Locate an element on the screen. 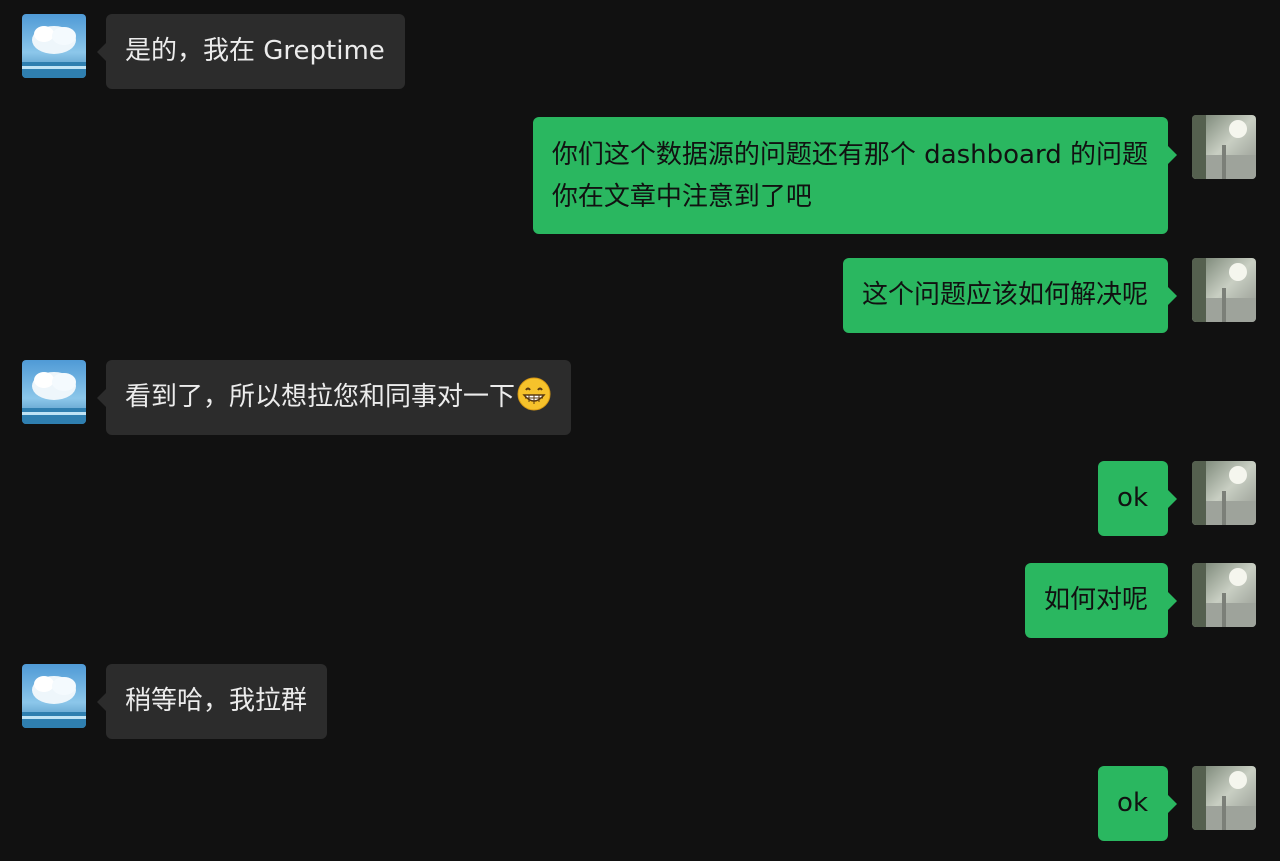 The image size is (1280, 861). message-bubble: 稍等哈，我拉群 is located at coordinates (212, 701).